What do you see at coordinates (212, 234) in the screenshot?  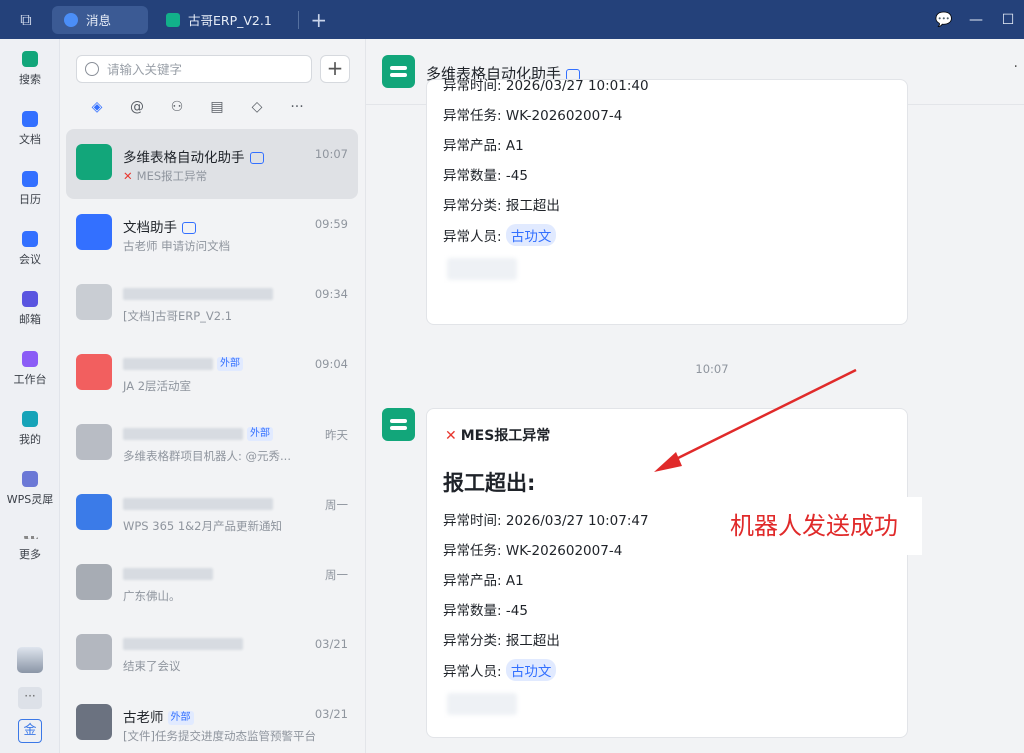 I see `conversation-item: 文档助手 古老师 申请访问文档 09:59` at bounding box center [212, 234].